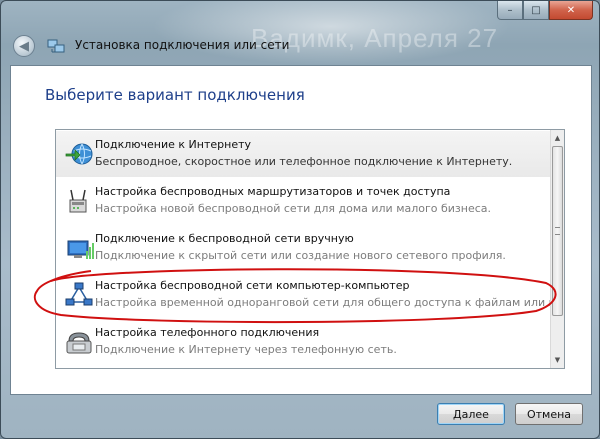 The image size is (600, 439). I want to click on wireless-router-icon, so click(78, 201).